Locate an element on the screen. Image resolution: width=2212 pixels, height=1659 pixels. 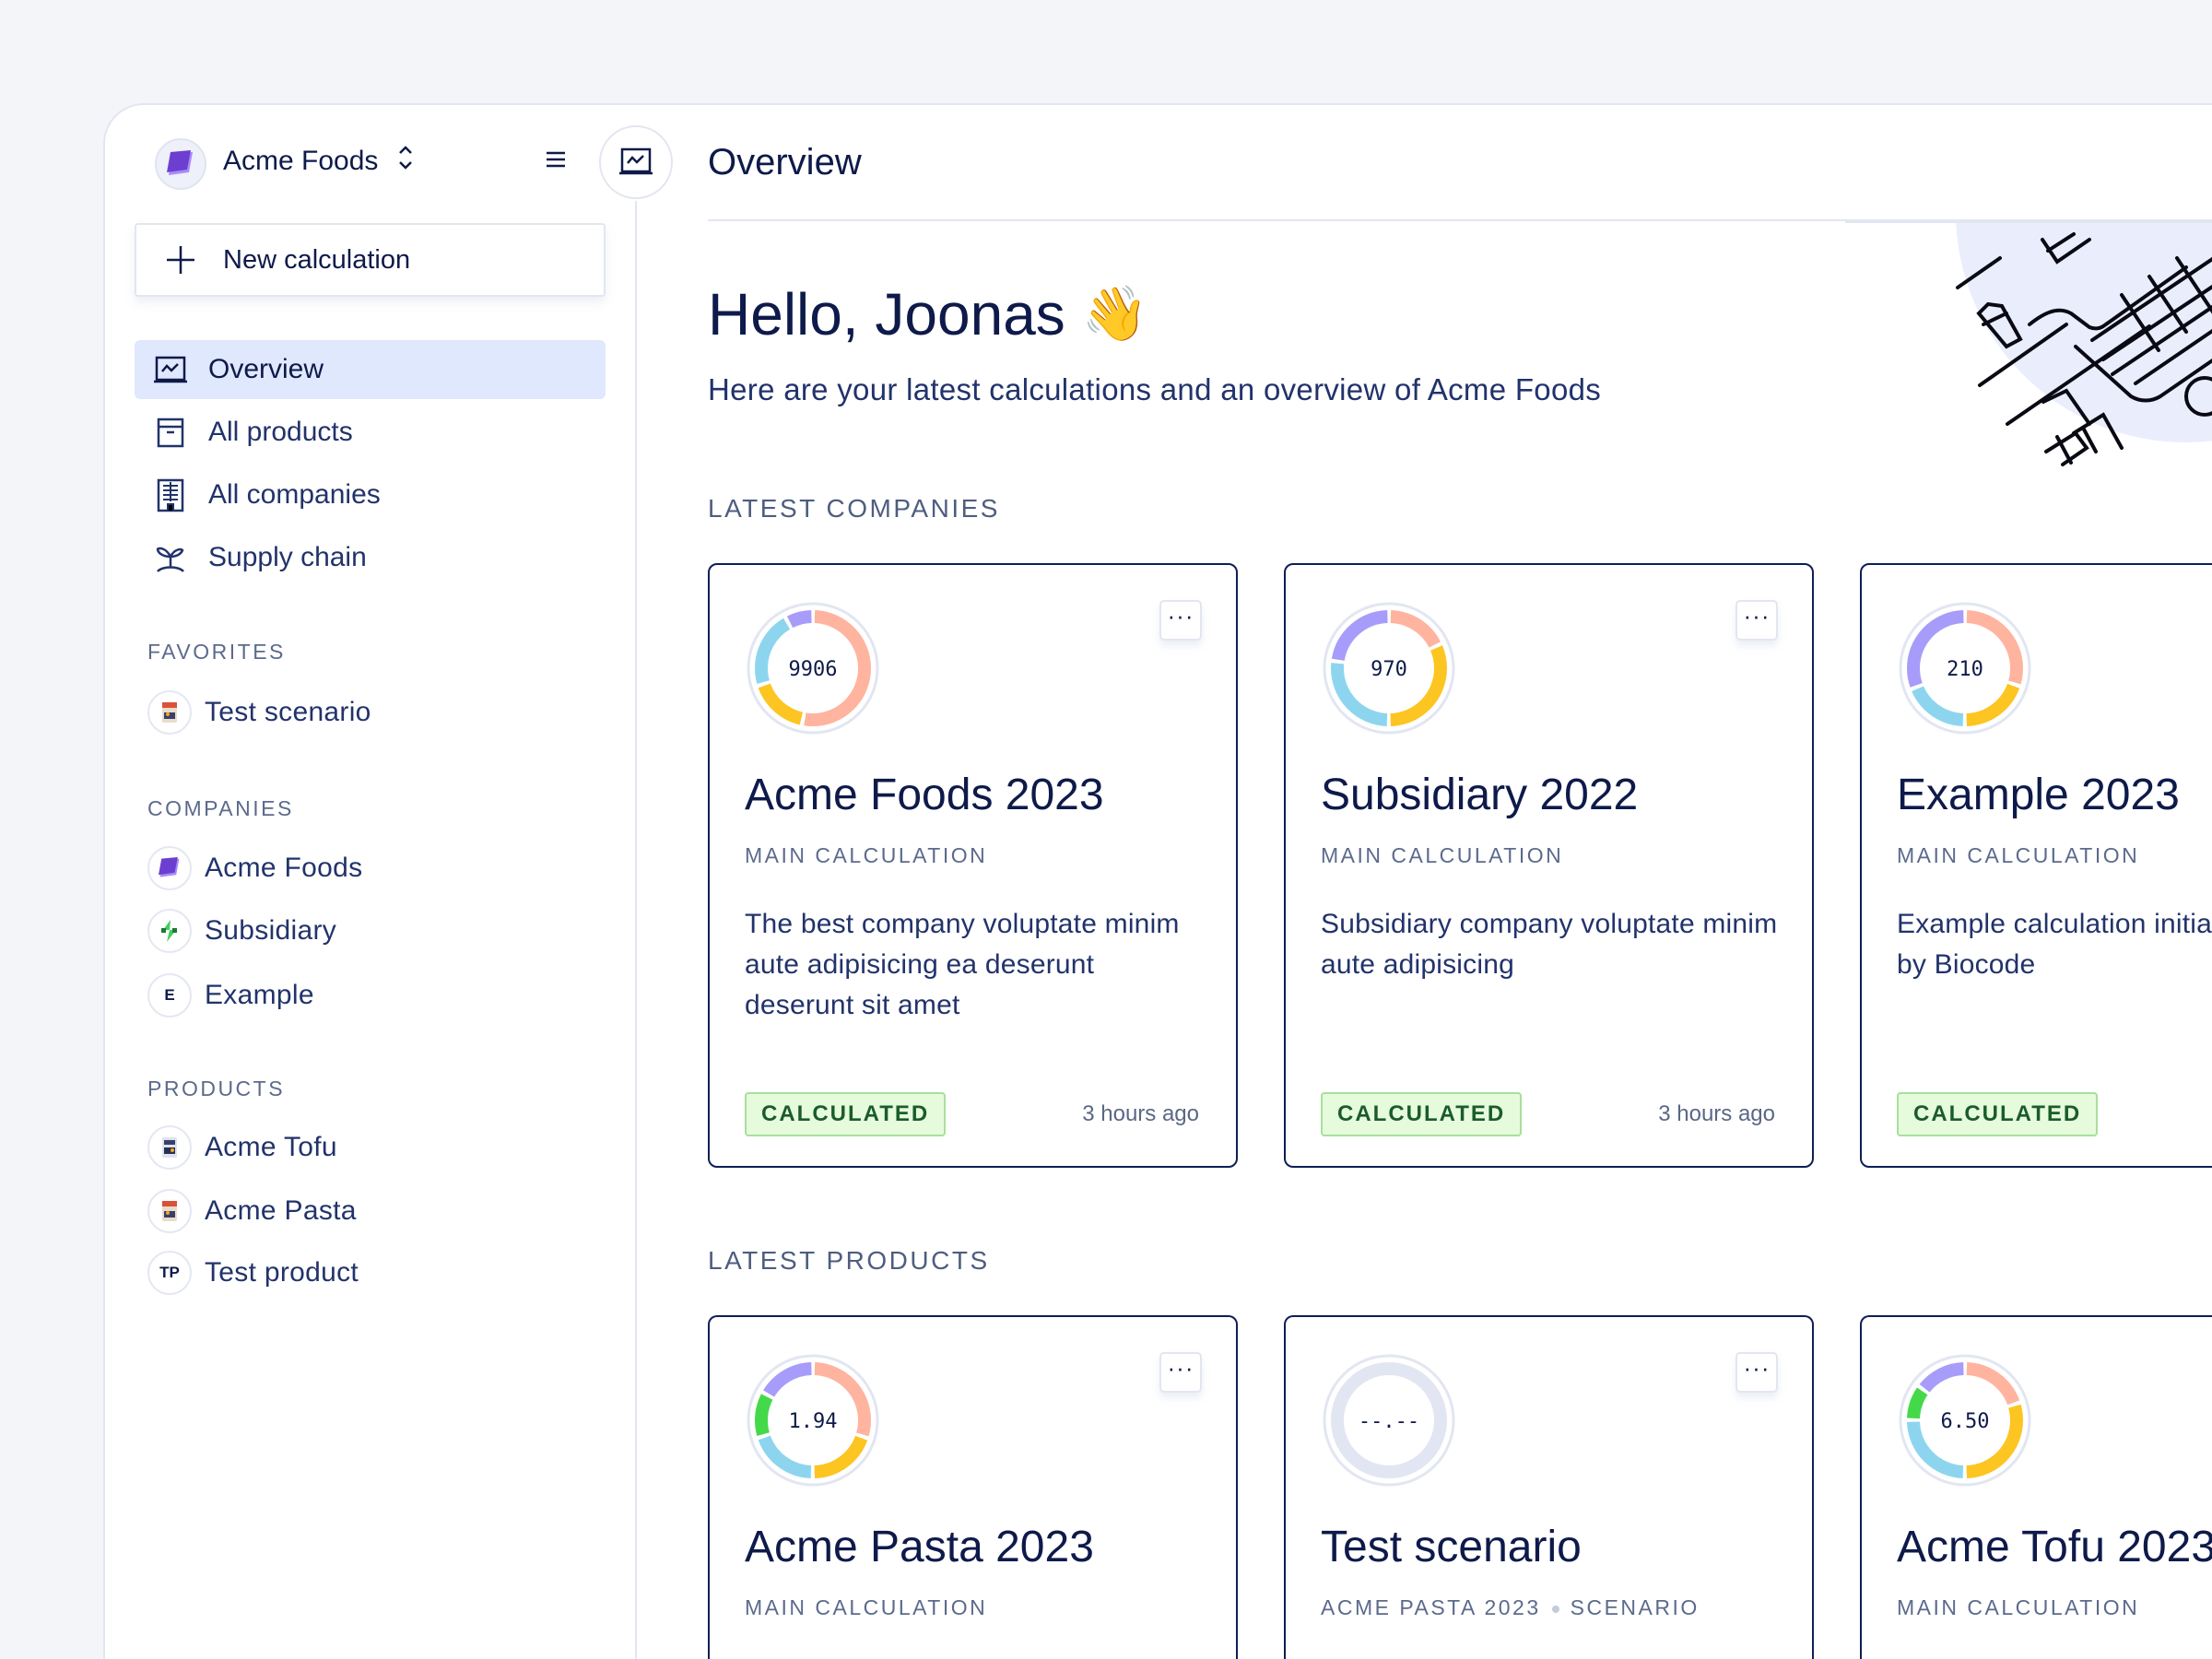
product-item-test-product: TP Test product is located at coordinates (253, 1273).